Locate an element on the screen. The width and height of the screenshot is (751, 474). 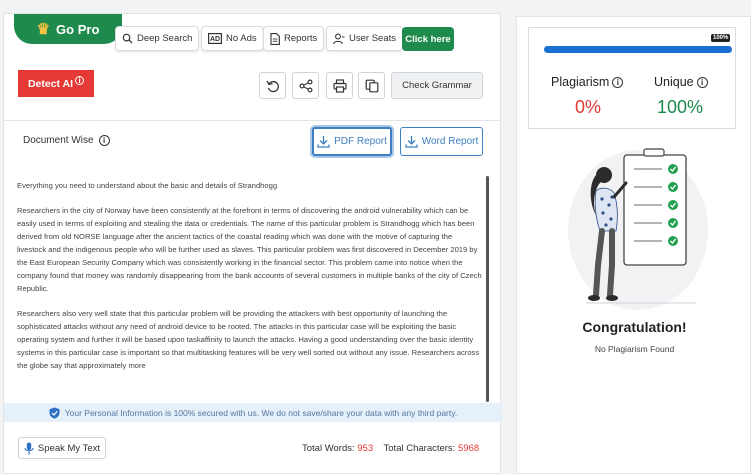
deep-search-label: Deep Search is located at coordinates (165, 38).